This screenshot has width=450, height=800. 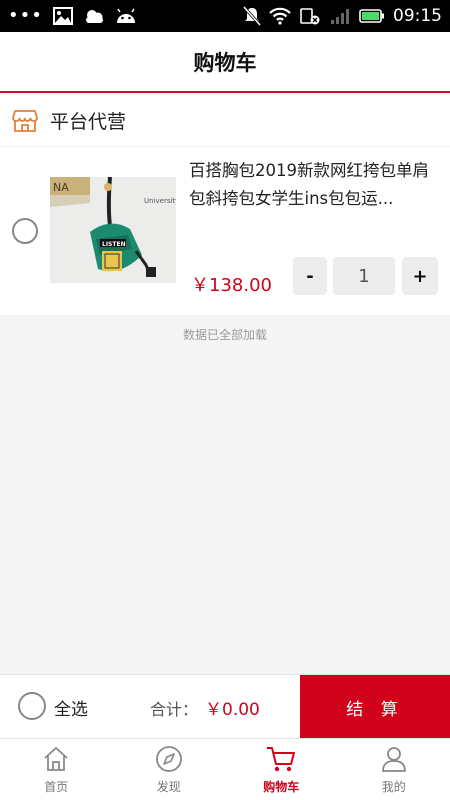 What do you see at coordinates (280, 16) in the screenshot?
I see `wifi-icon` at bounding box center [280, 16].